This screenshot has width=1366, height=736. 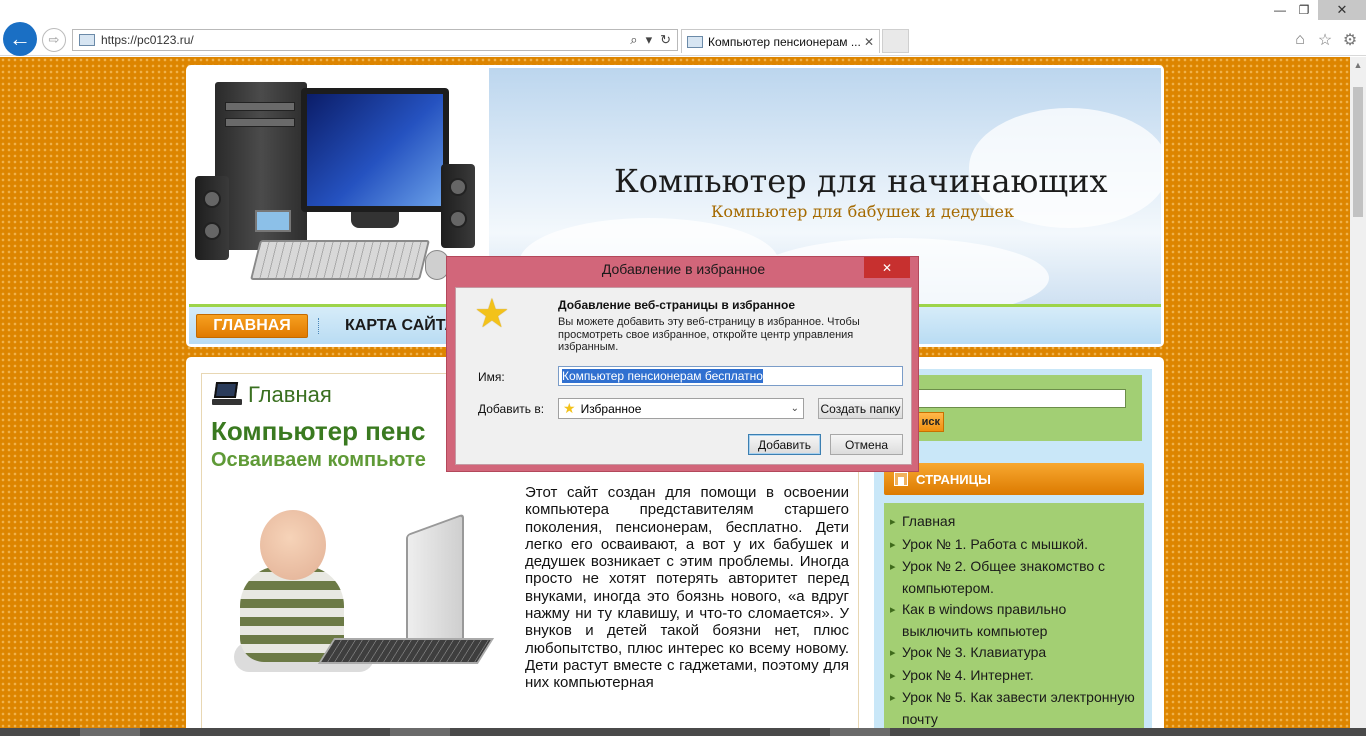 What do you see at coordinates (1020, 707) in the screenshot?
I see `page-link: Урок № 5. Как завести электронную почту` at bounding box center [1020, 707].